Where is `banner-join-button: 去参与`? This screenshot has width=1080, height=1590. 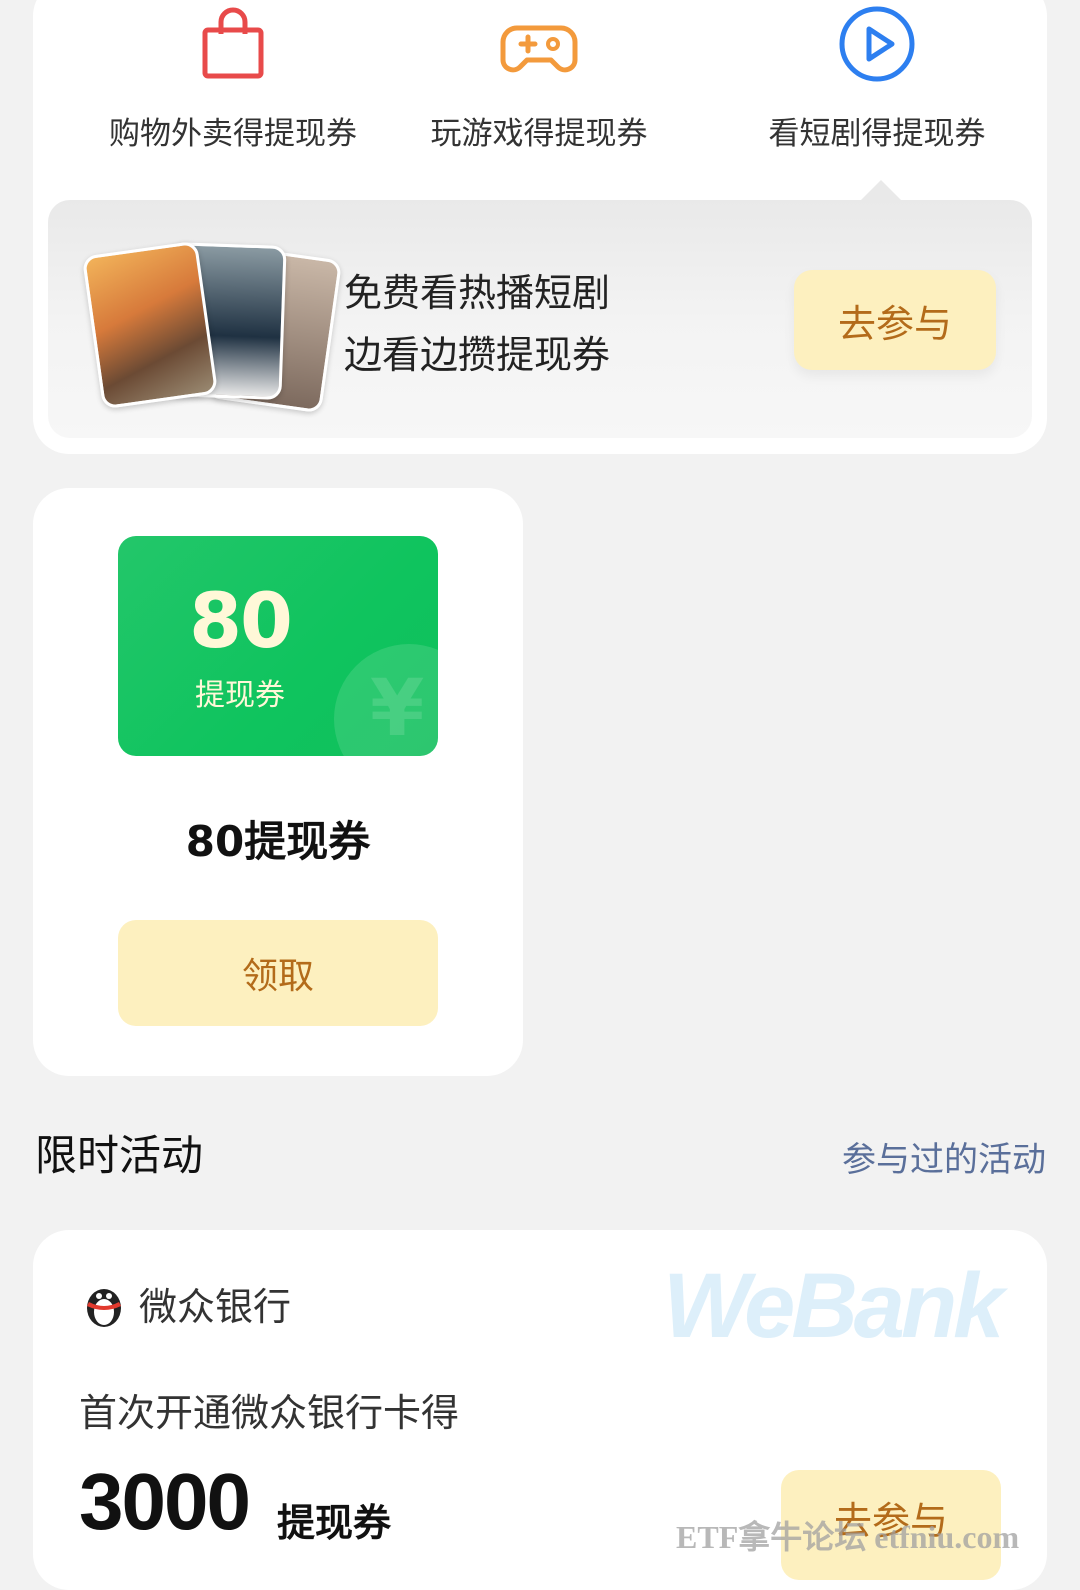 banner-join-button: 去参与 is located at coordinates (895, 320).